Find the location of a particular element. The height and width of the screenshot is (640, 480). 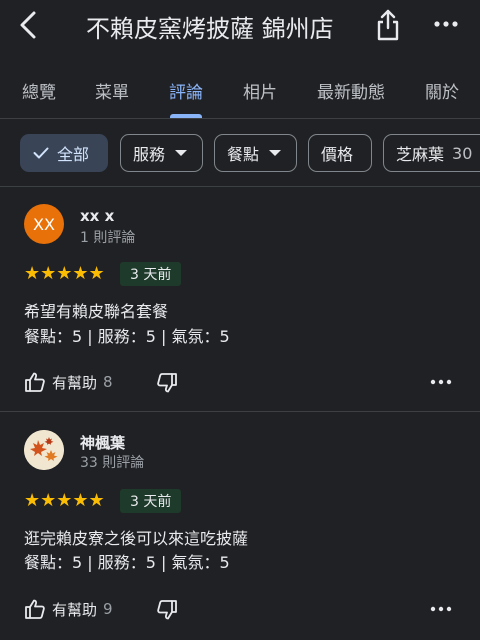

helpful-button: 有幫助 9 is located at coordinates (68, 609).